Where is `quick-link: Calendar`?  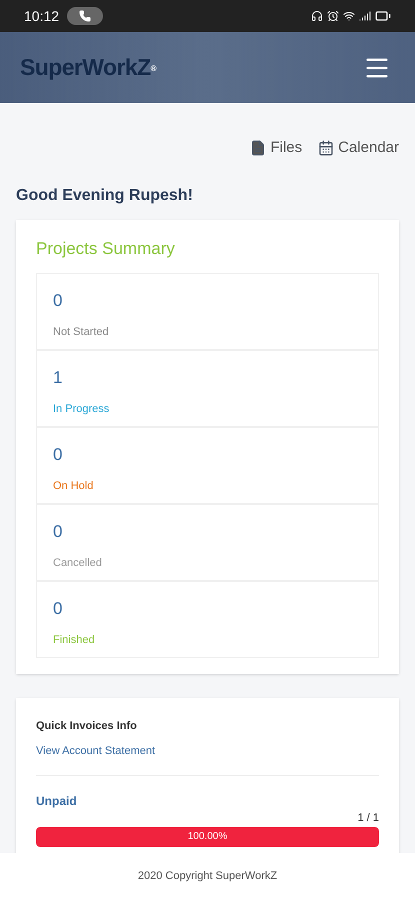 quick-link: Calendar is located at coordinates (358, 148).